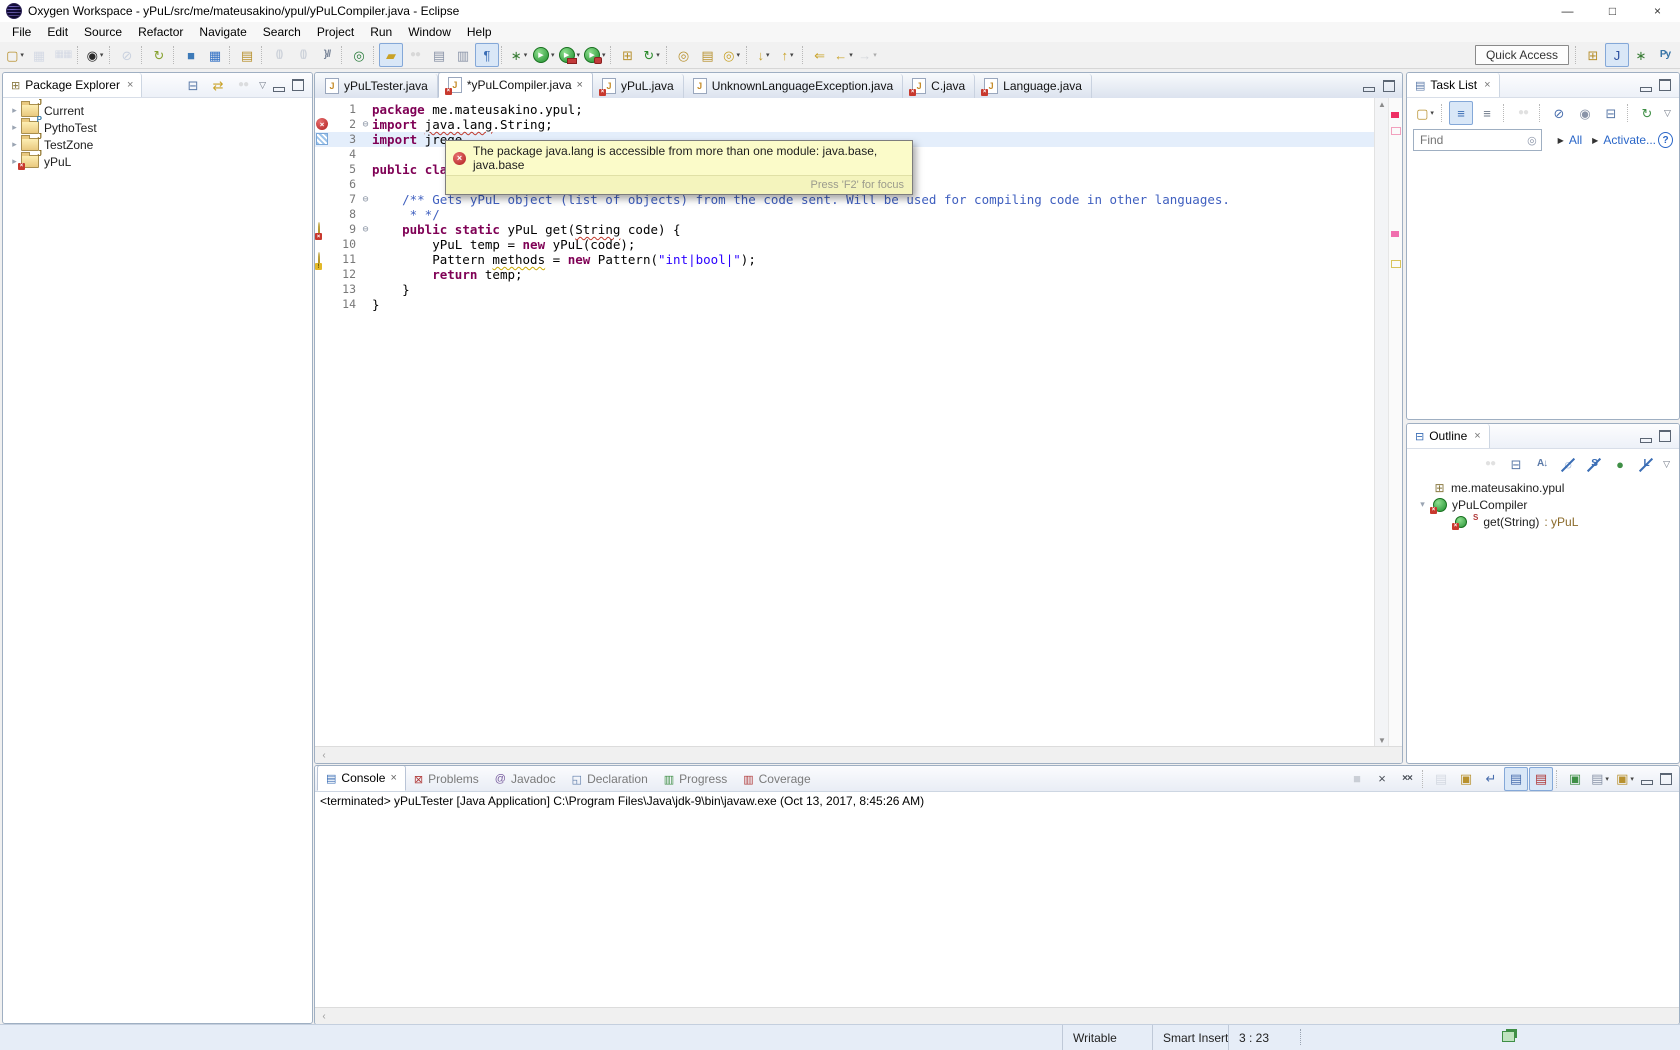 The width and height of the screenshot is (1680, 1050). Describe the element at coordinates (1665, 85) in the screenshot. I see `maximize-task-list-button` at that location.